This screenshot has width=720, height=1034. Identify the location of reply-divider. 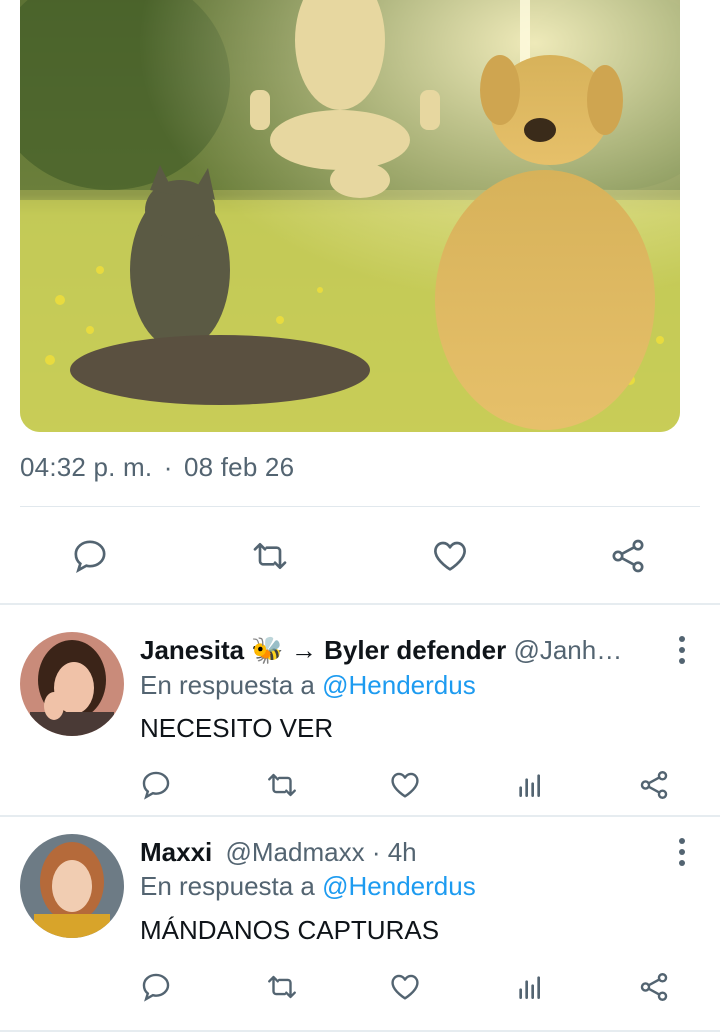
(360, 1031).